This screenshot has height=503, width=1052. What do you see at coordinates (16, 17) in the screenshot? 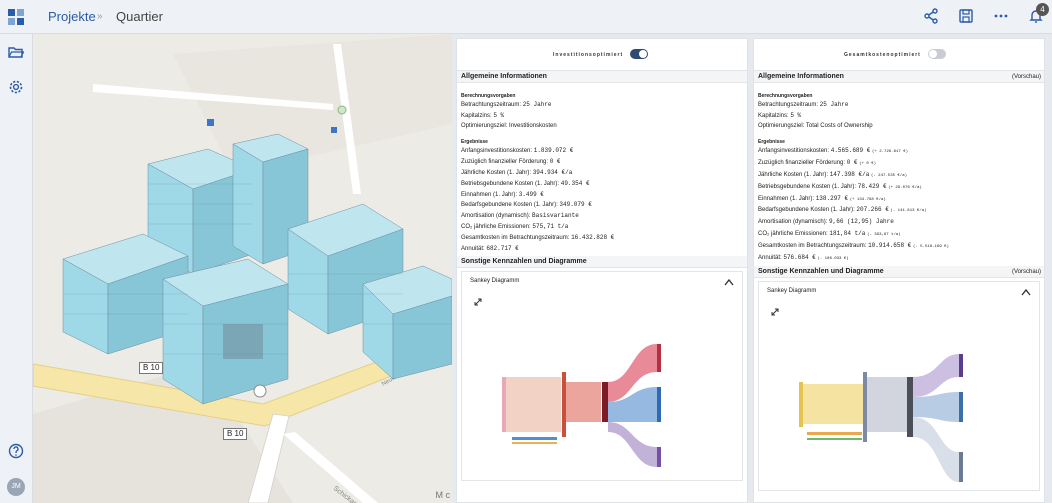
I see `app-logo-icon` at bounding box center [16, 17].